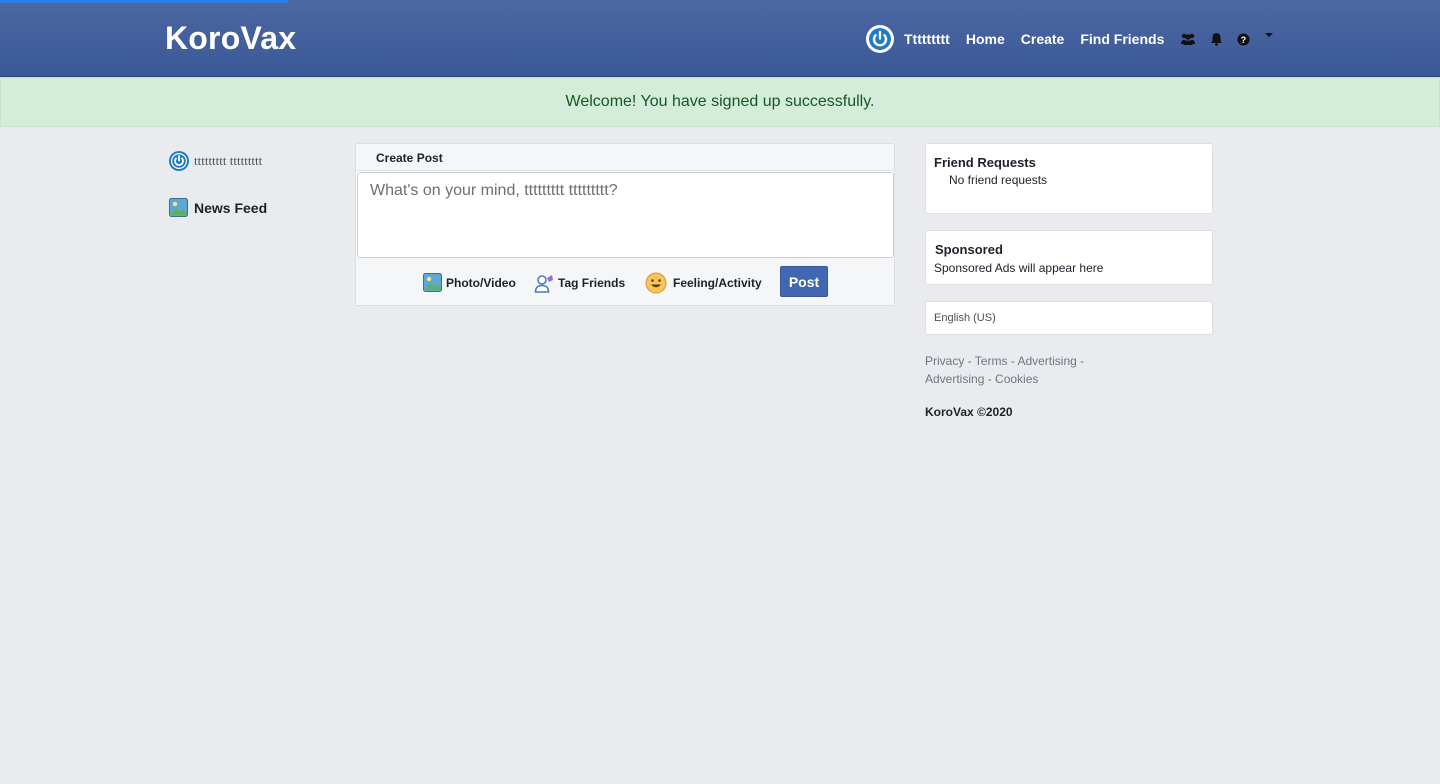  What do you see at coordinates (998, 180) in the screenshot?
I see `friend-requests-empty: No friend requests` at bounding box center [998, 180].